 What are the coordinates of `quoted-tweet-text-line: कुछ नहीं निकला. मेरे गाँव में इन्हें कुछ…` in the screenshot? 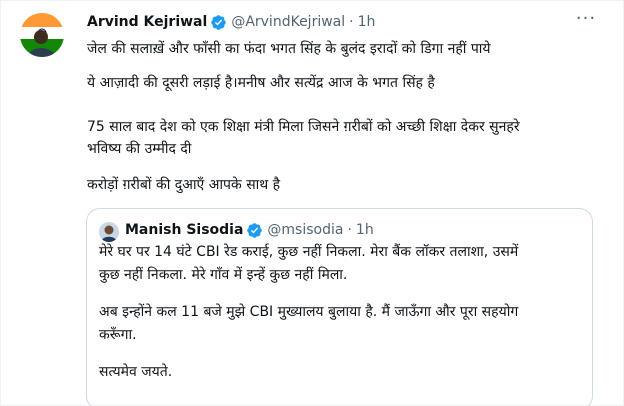 It's located at (223, 275).